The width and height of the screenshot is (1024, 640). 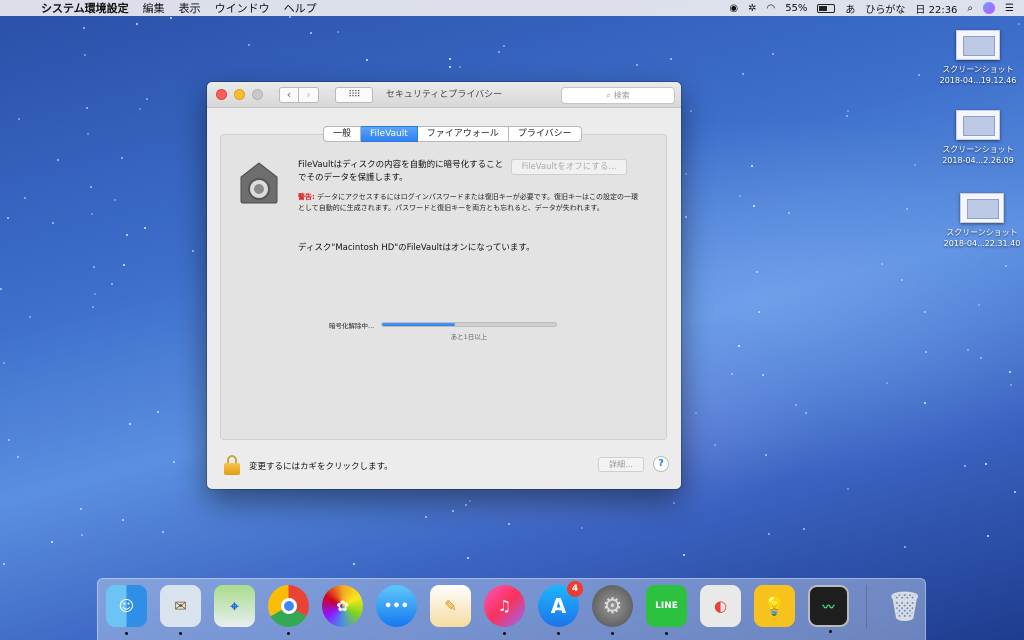 What do you see at coordinates (234, 606) in the screenshot?
I see `maps-icon: ⌖` at bounding box center [234, 606].